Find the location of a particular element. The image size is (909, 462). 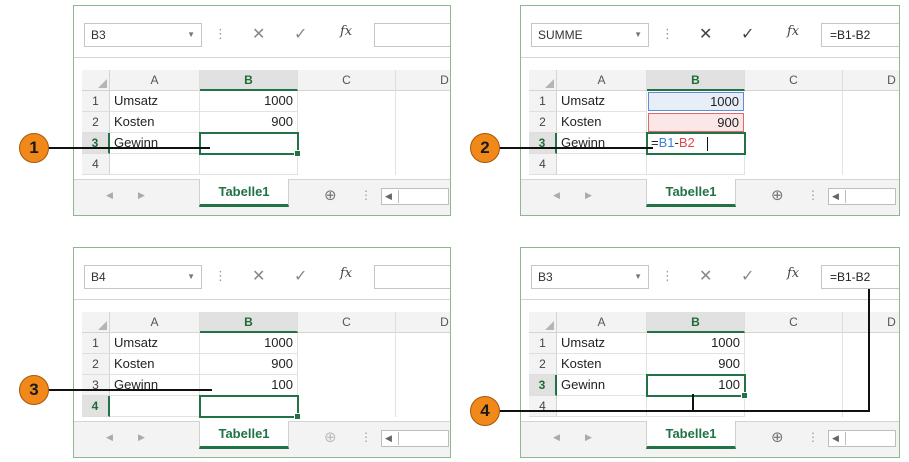

cell-b2-ref-highlight: 900 is located at coordinates (696, 122).